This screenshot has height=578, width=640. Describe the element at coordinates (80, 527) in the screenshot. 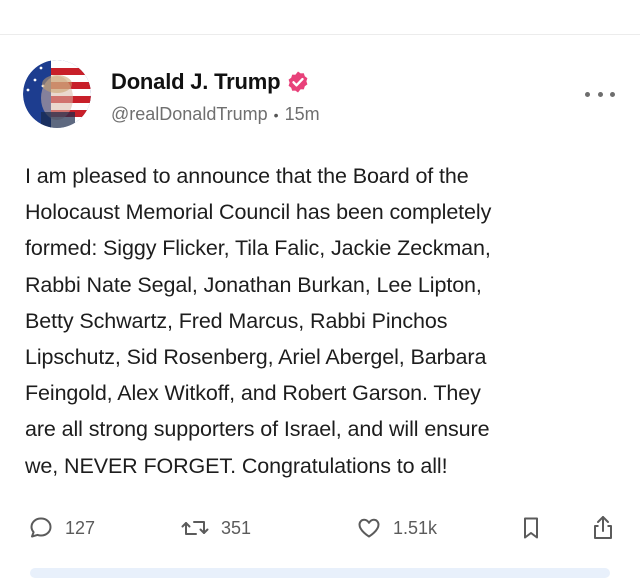

I see `reply-count: 127` at that location.